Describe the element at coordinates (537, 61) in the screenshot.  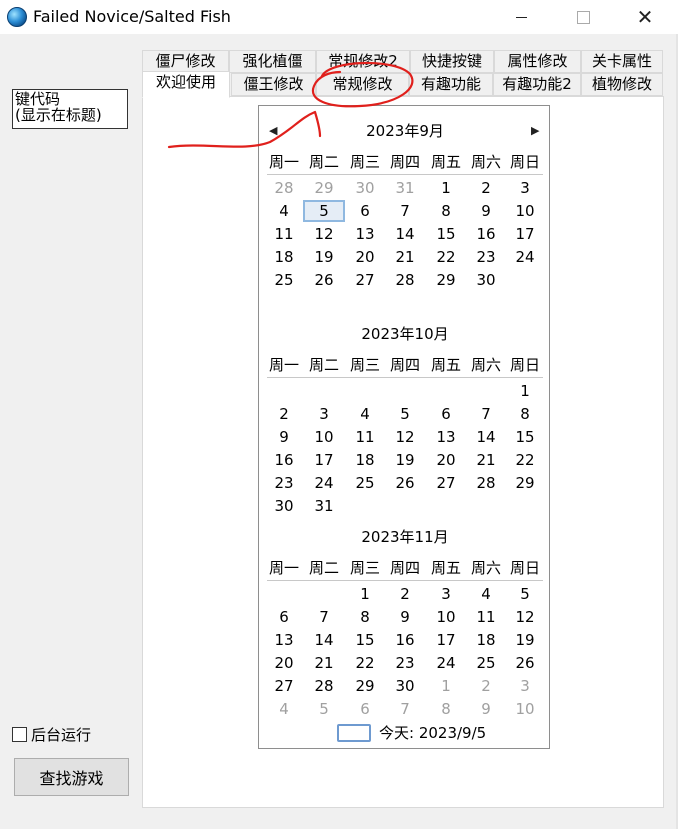
I see `tab-attribute-modify: 属性修改` at that location.